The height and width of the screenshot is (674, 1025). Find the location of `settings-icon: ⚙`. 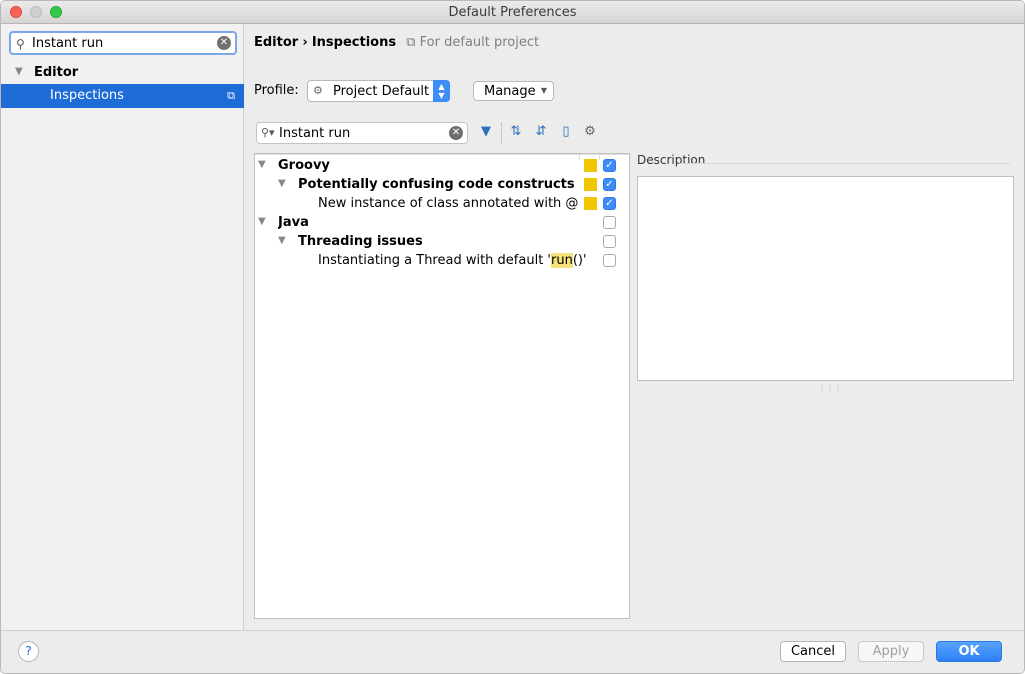

settings-icon: ⚙ is located at coordinates (590, 133).